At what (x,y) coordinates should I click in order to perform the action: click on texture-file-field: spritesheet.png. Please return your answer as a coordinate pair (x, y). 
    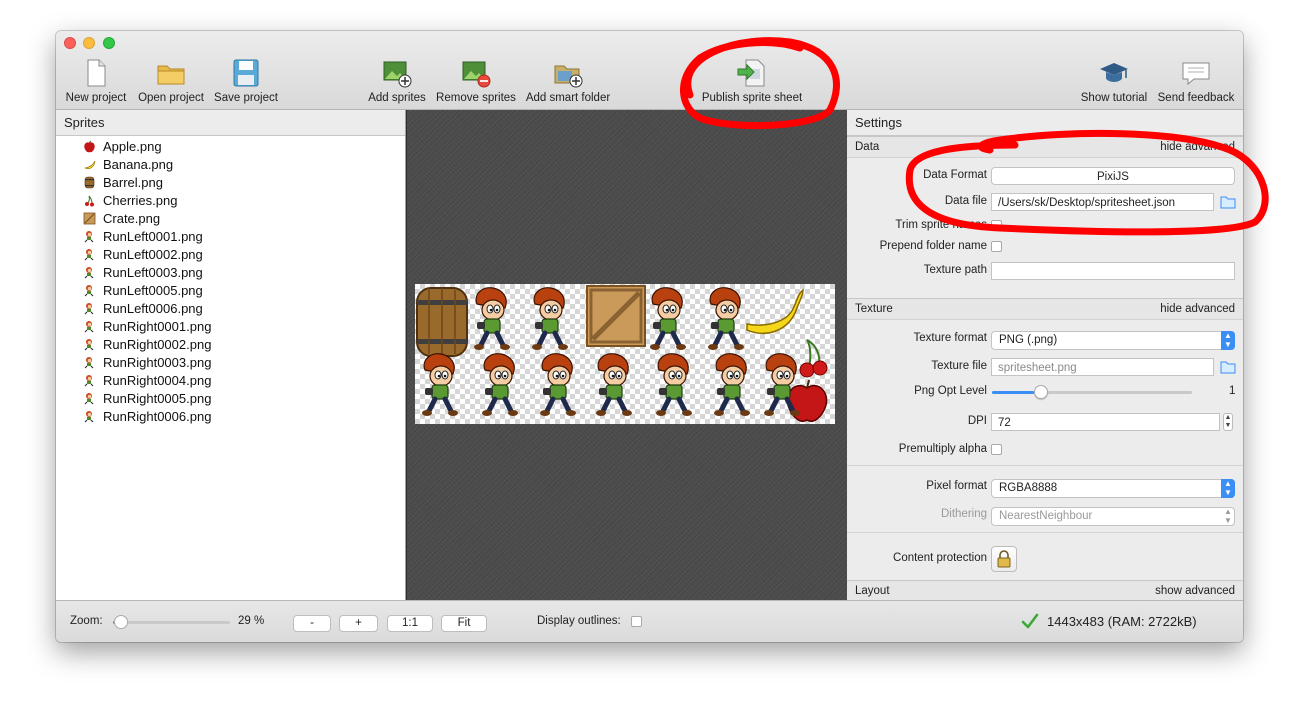
    Looking at the image, I should click on (1102, 367).